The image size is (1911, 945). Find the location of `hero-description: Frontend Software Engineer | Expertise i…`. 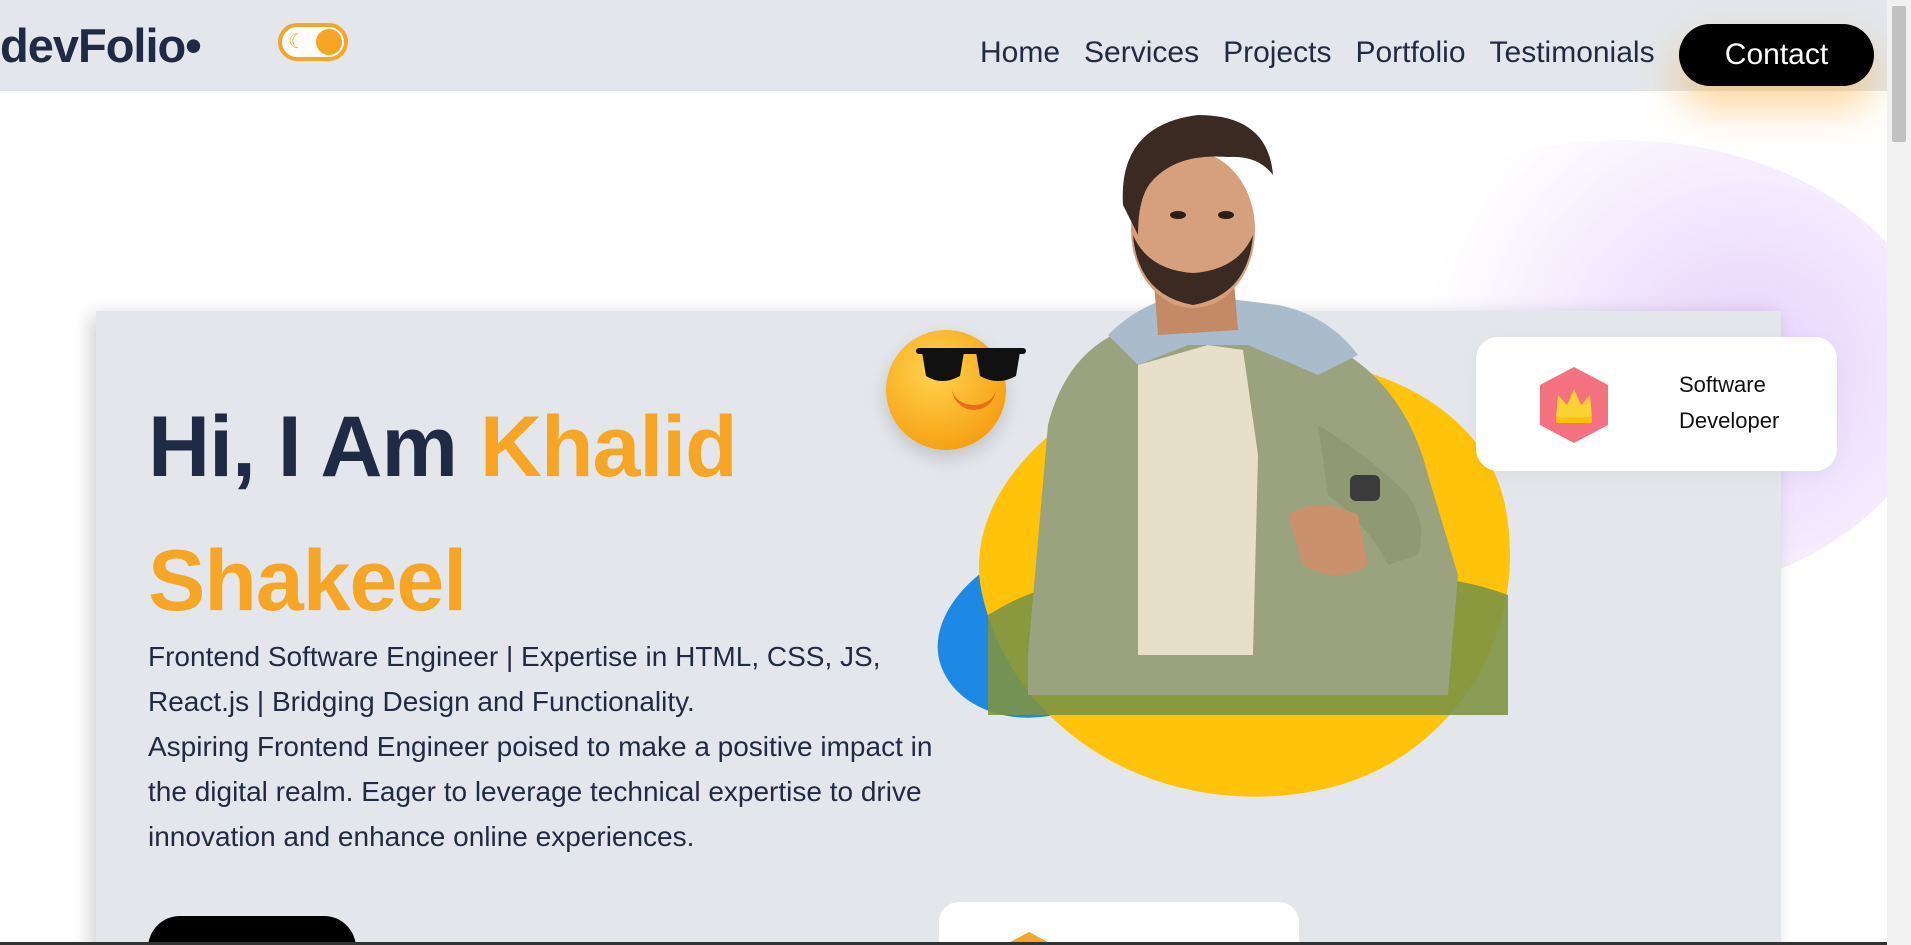

hero-description: Frontend Software Engineer | Expertise i… is located at coordinates (548, 746).